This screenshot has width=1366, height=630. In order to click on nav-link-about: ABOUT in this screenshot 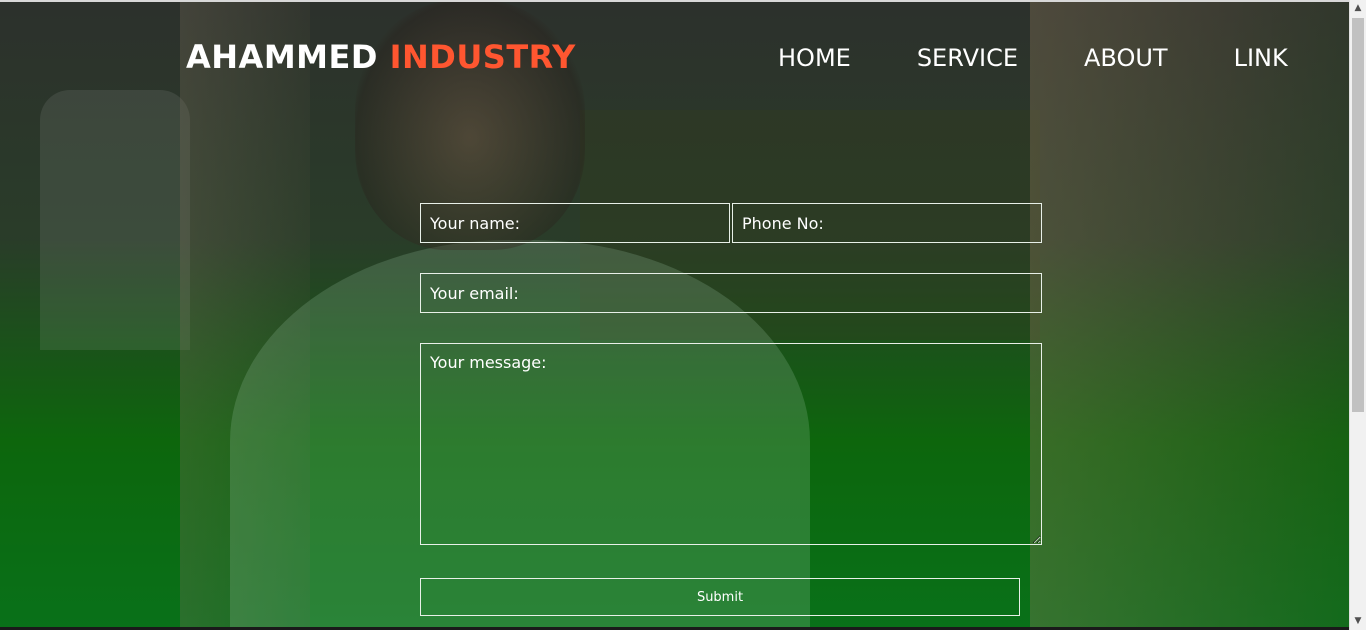, I will do `click(1126, 58)`.